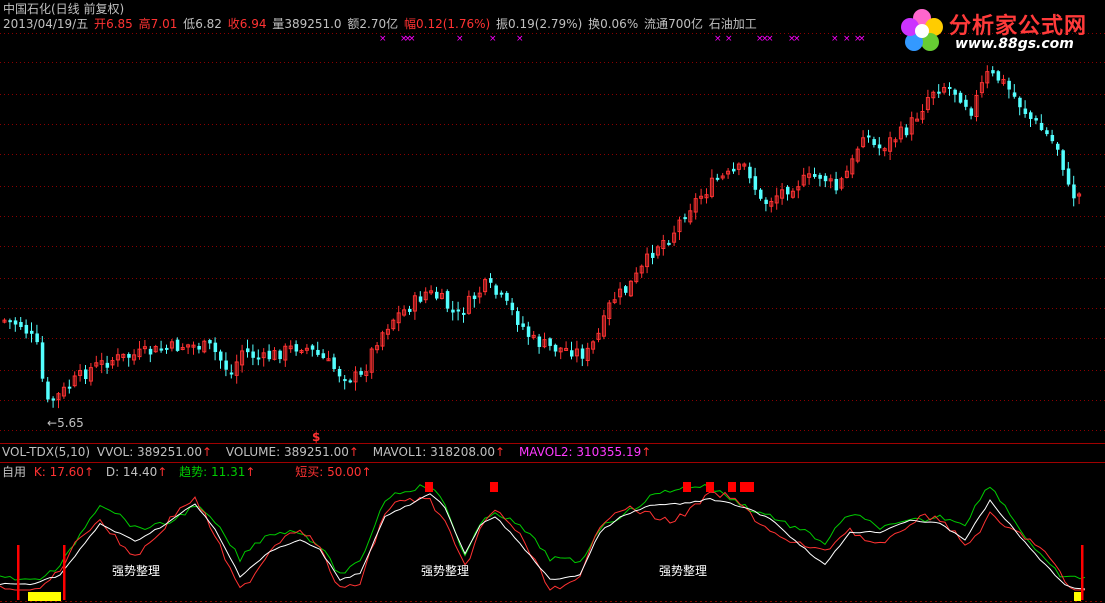  I want to click on mavol2-arrow-icon: ↑, so click(646, 452).